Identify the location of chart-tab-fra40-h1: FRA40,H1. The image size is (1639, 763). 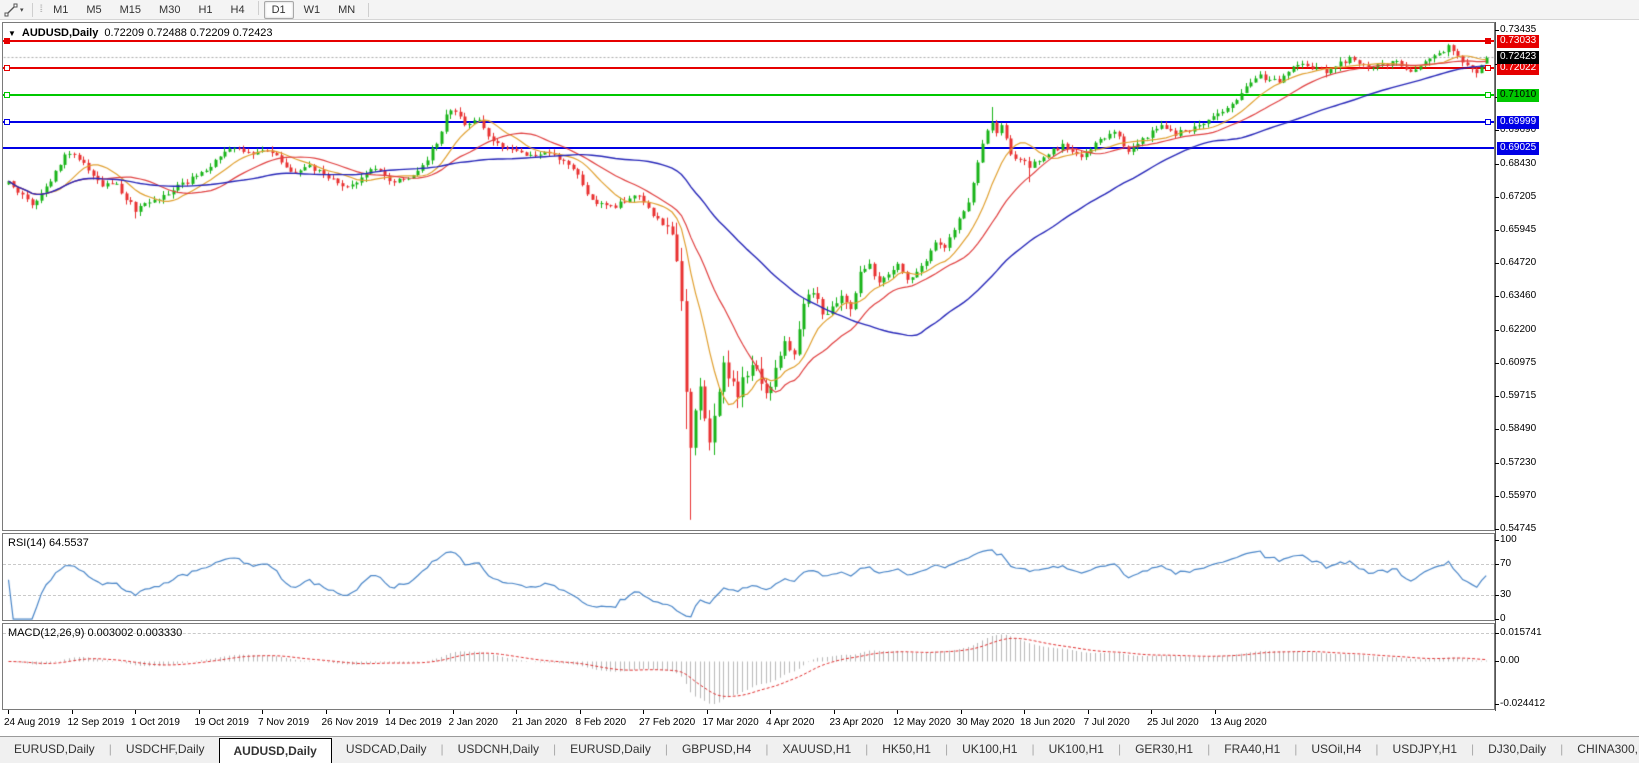
(1252, 750).